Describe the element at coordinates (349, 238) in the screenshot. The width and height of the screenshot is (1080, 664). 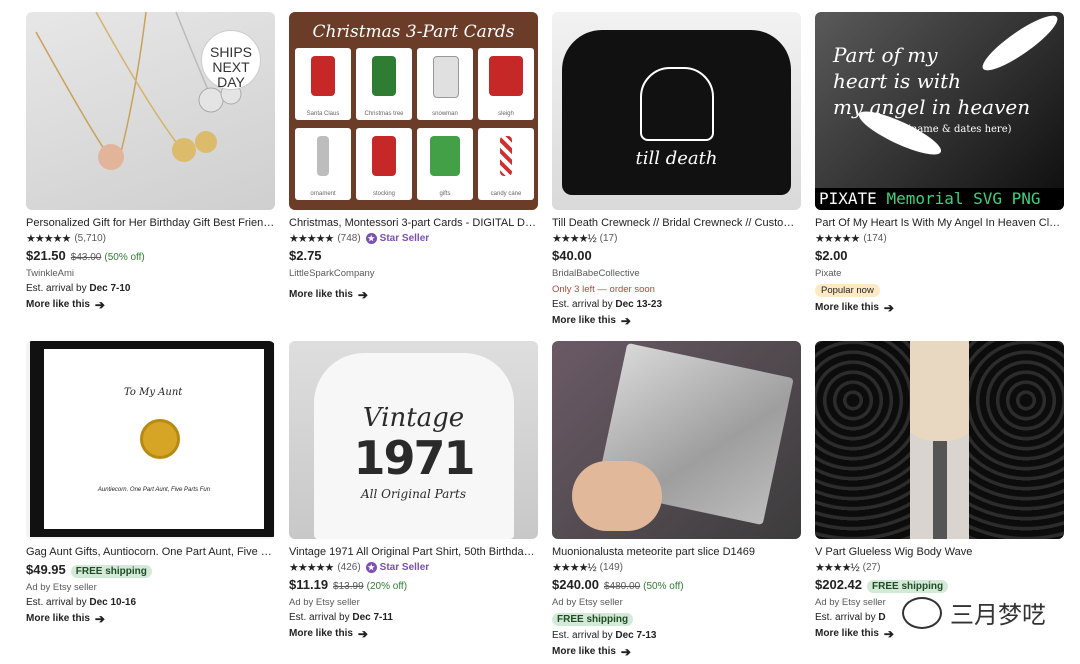
I see `review-count: (748)` at that location.